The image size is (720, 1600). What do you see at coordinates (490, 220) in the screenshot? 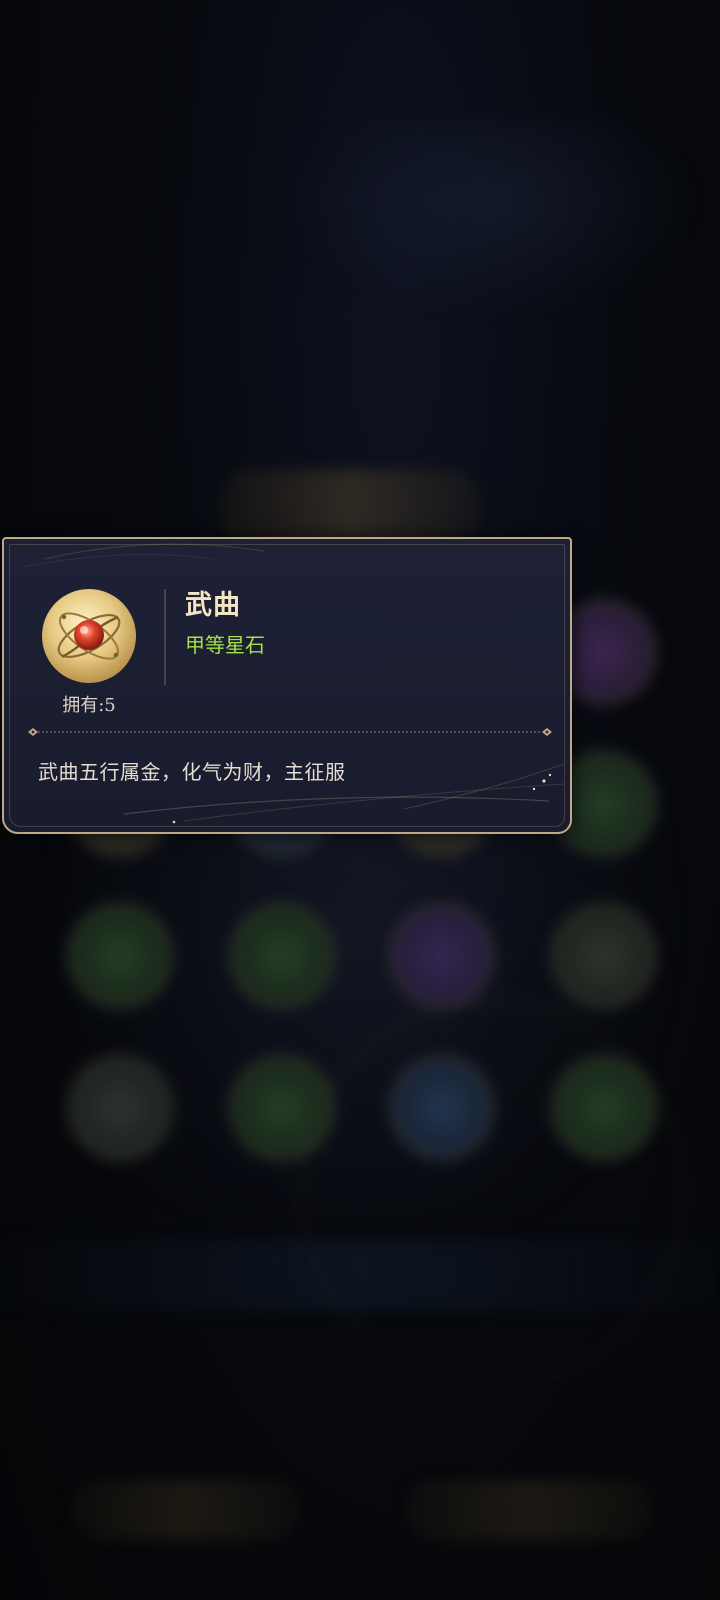
I see `background-mountain` at bounding box center [490, 220].